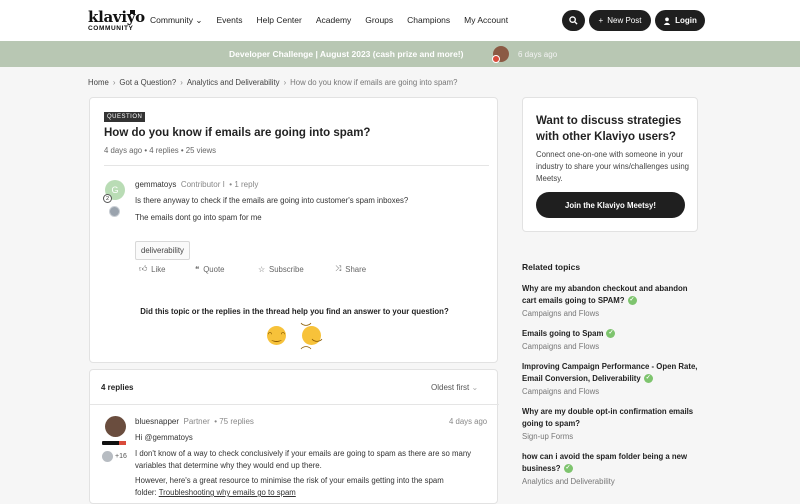 This screenshot has height=504, width=800. What do you see at coordinates (98, 82) in the screenshot?
I see `breadcrumb-home: Home` at bounding box center [98, 82].